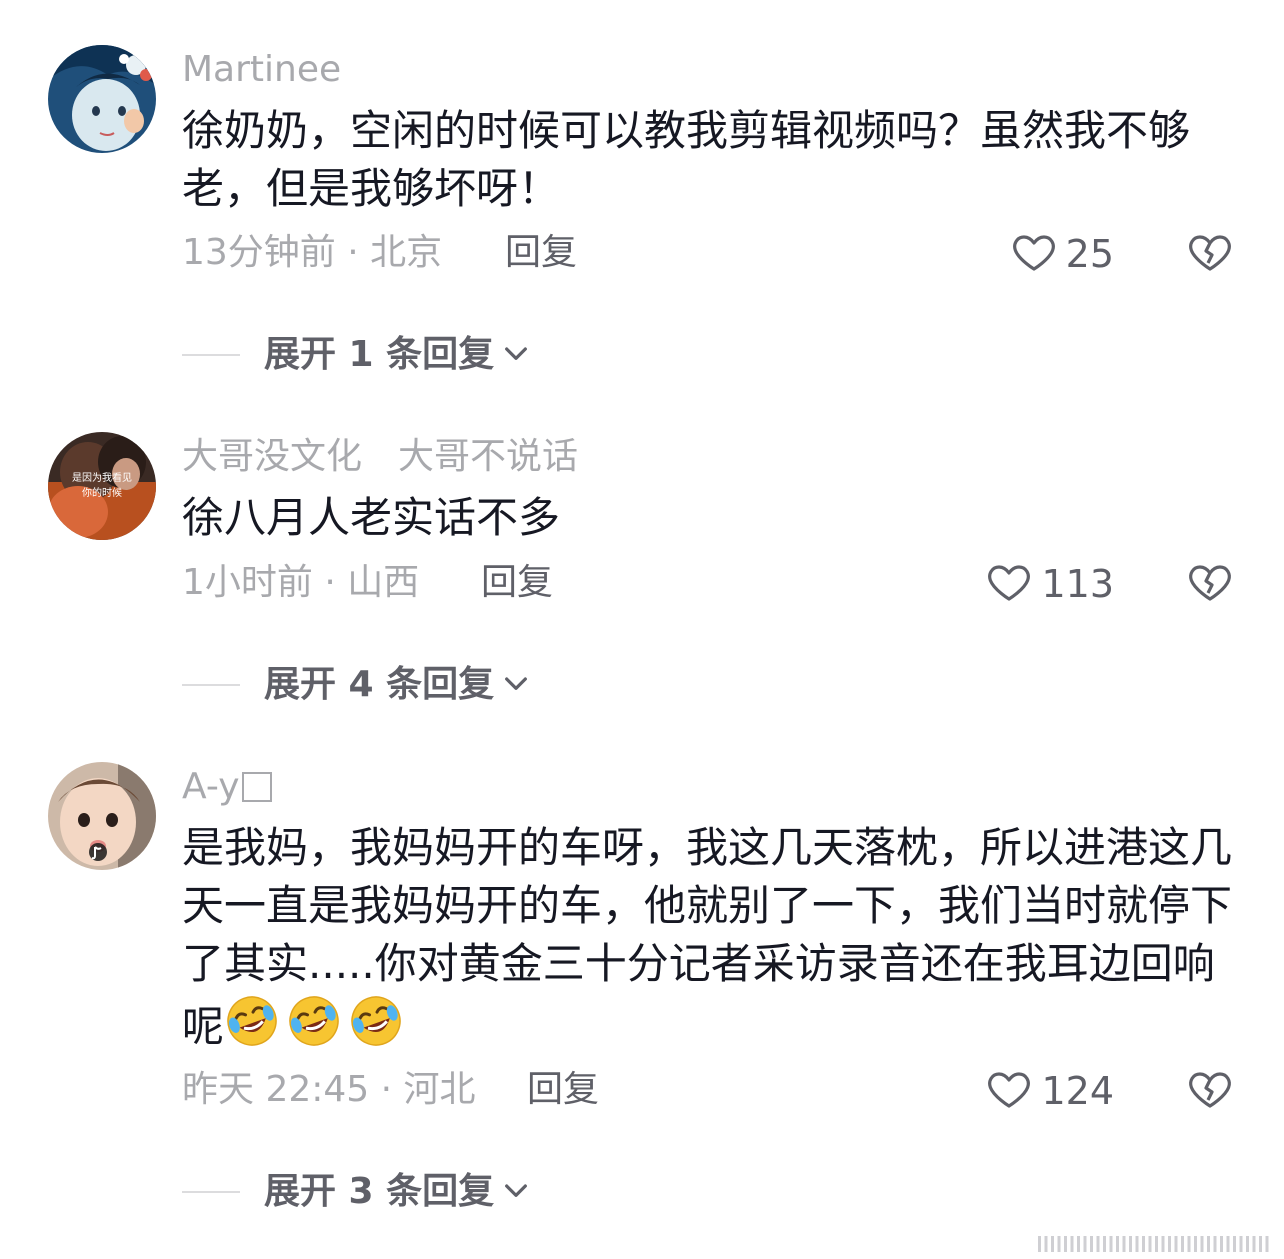 Image resolution: width=1284 pixels, height=1259 pixels. What do you see at coordinates (380, 457) in the screenshot?
I see `username: 大哥没文化 大哥不说话` at bounding box center [380, 457].